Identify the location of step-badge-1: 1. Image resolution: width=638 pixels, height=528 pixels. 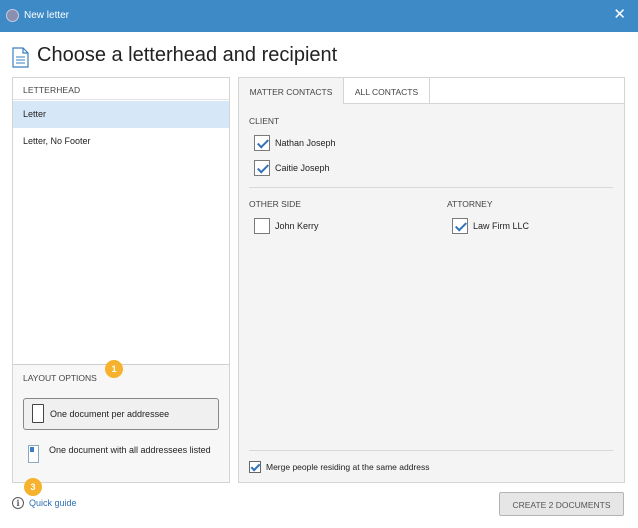
(114, 369).